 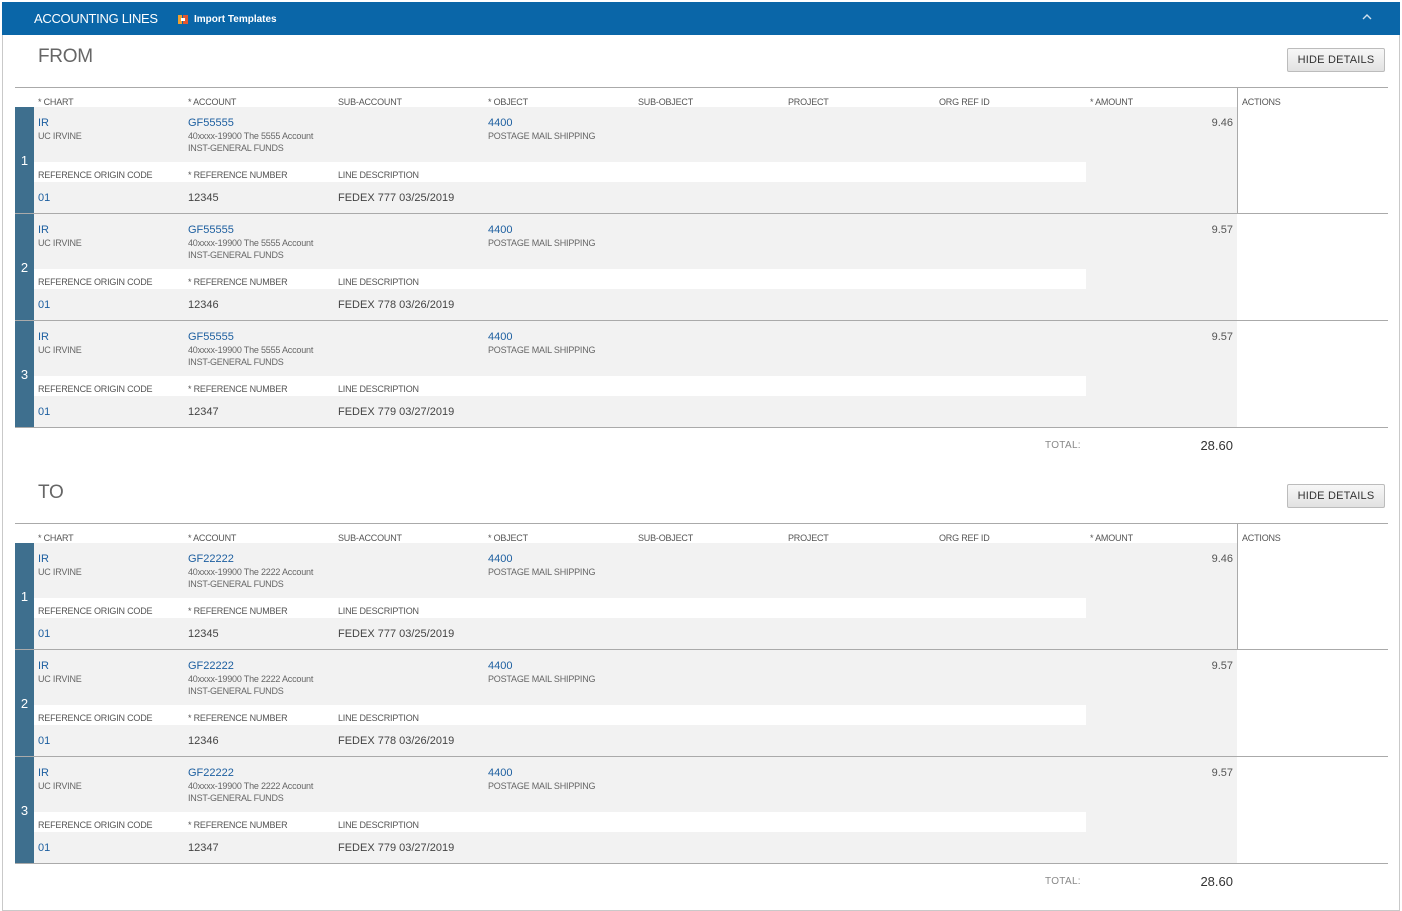 What do you see at coordinates (1216, 881) in the screenshot?
I see `to-total-value: 28.60` at bounding box center [1216, 881].